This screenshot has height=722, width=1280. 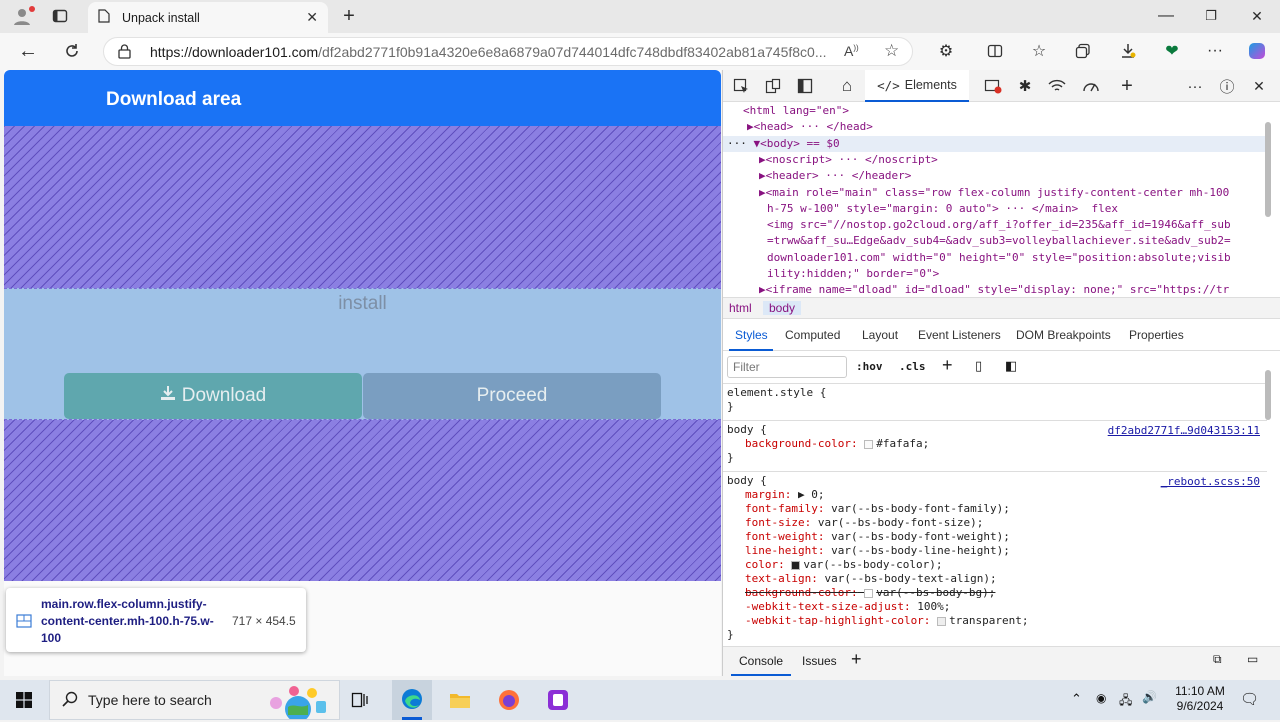 What do you see at coordinates (782, 308) in the screenshot?
I see `crumb-body: body` at bounding box center [782, 308].